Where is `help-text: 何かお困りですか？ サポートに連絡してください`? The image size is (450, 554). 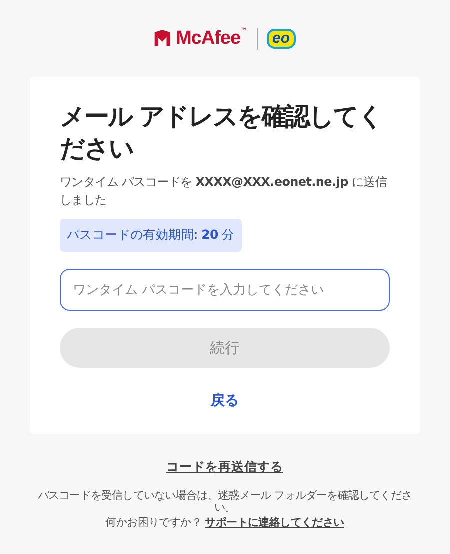 help-text: 何かお困りですか？ サポートに連絡してください is located at coordinates (225, 523).